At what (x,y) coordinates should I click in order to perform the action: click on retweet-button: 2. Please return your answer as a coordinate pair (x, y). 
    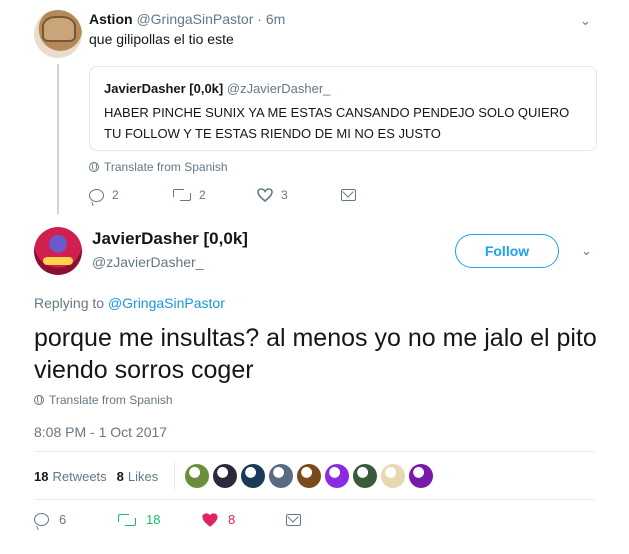
    Looking at the image, I should click on (215, 195).